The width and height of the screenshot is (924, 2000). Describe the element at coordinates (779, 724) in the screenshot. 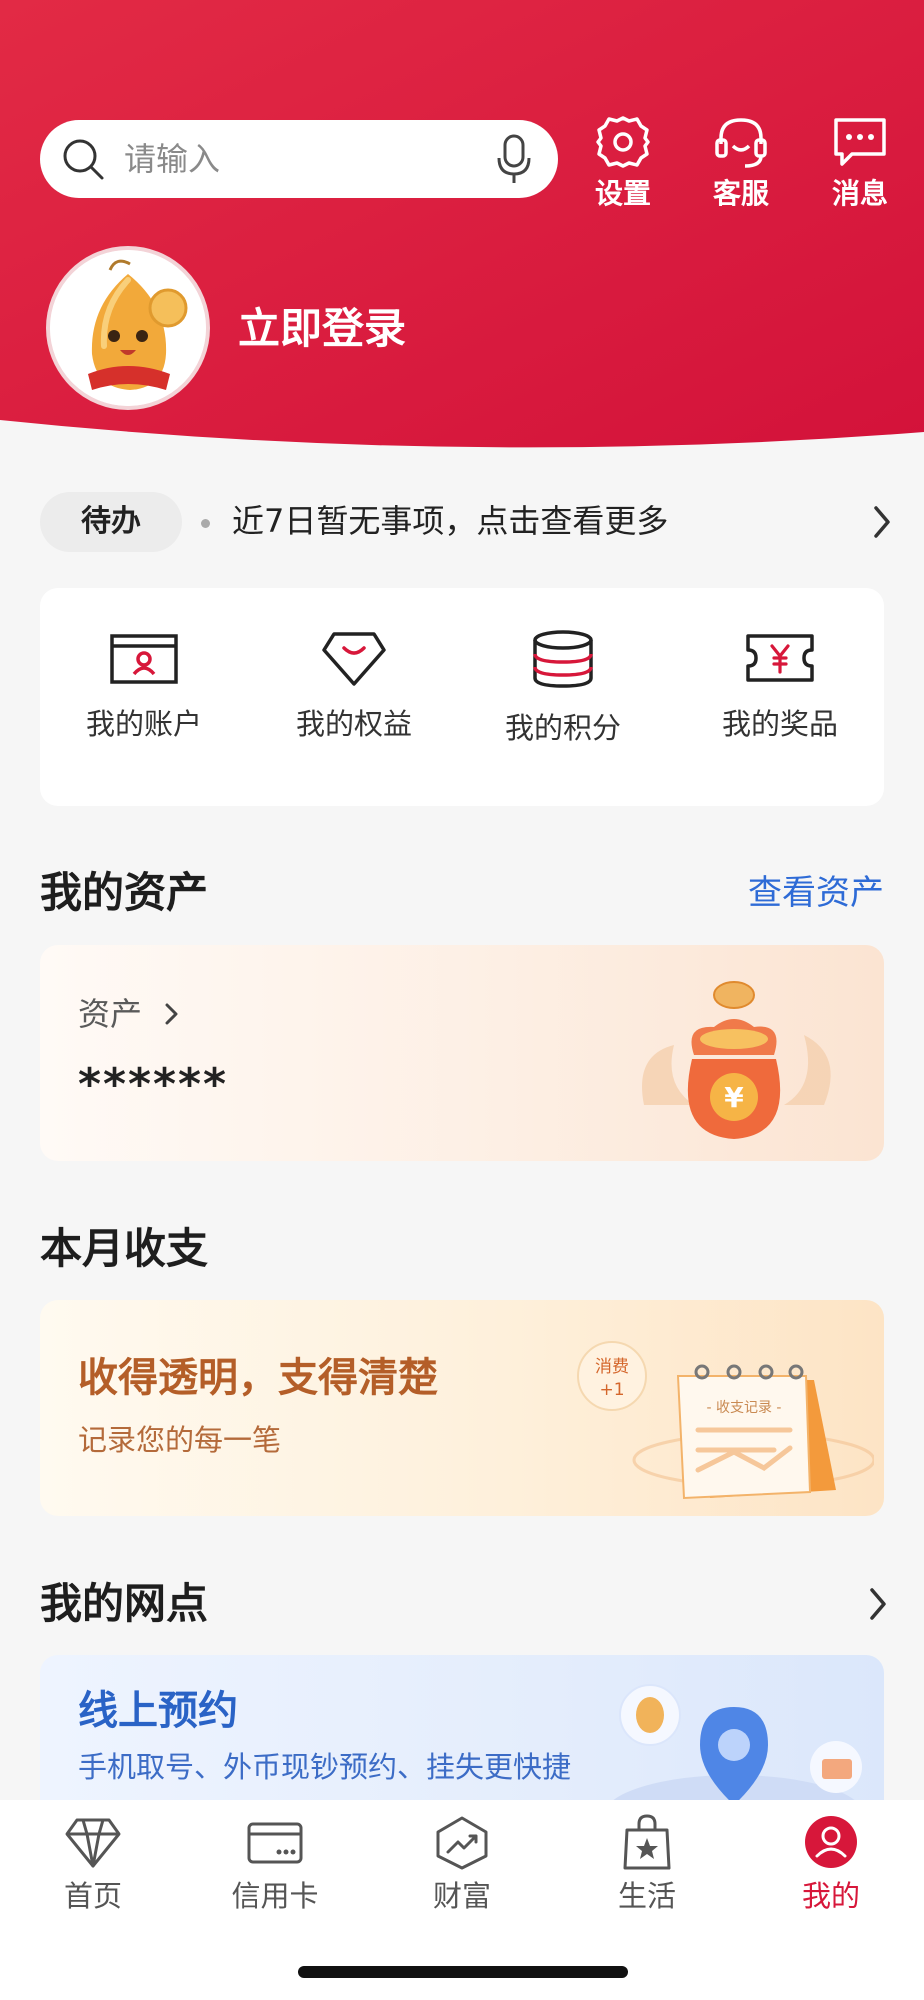

I see `my-prizes-label: 我的奖品` at that location.